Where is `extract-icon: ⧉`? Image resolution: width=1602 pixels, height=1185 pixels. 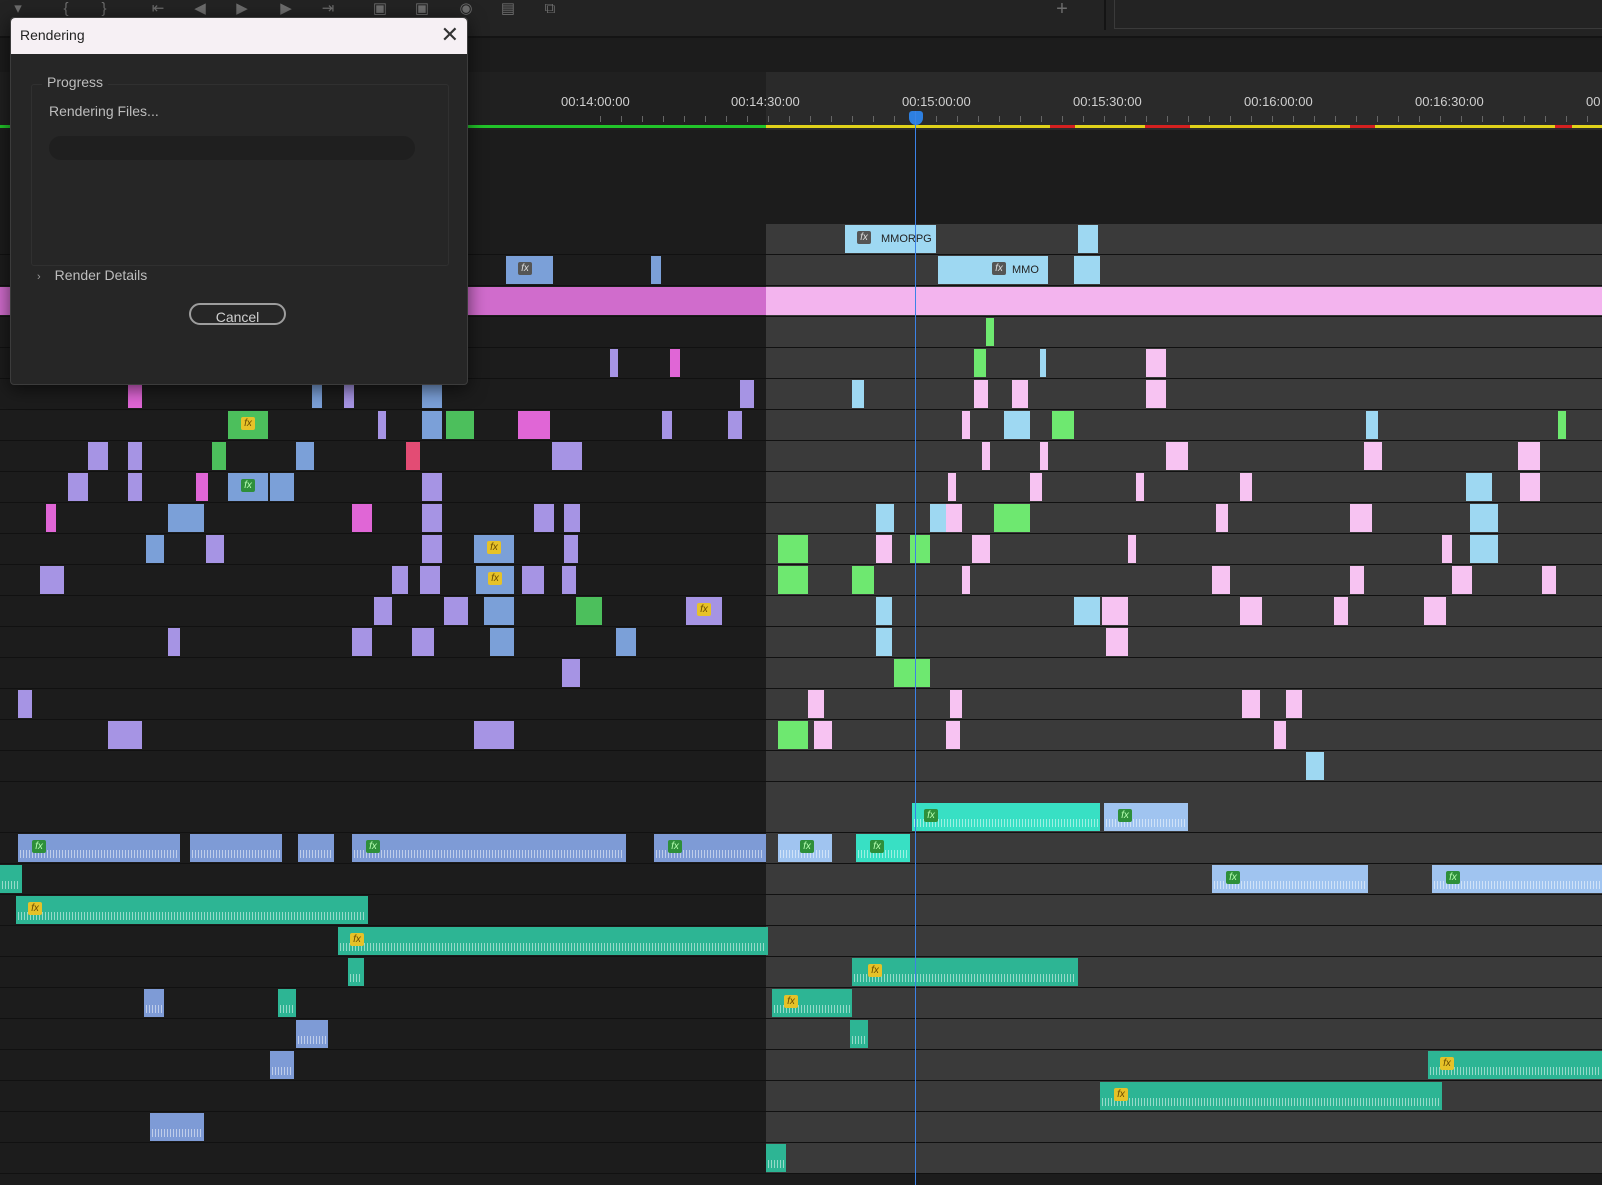
extract-icon: ⧉ is located at coordinates (550, 10).